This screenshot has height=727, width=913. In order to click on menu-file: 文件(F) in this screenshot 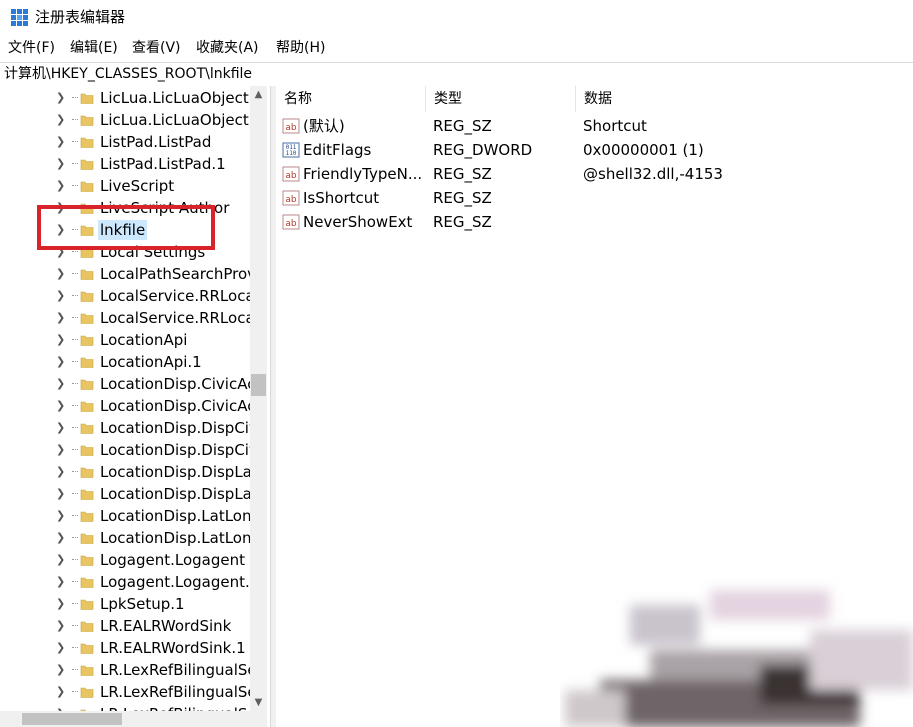, I will do `click(31, 48)`.